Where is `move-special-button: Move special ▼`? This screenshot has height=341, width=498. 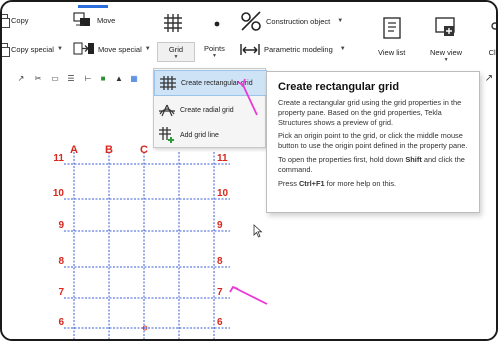 move-special-button: Move special ▼ is located at coordinates (112, 49).